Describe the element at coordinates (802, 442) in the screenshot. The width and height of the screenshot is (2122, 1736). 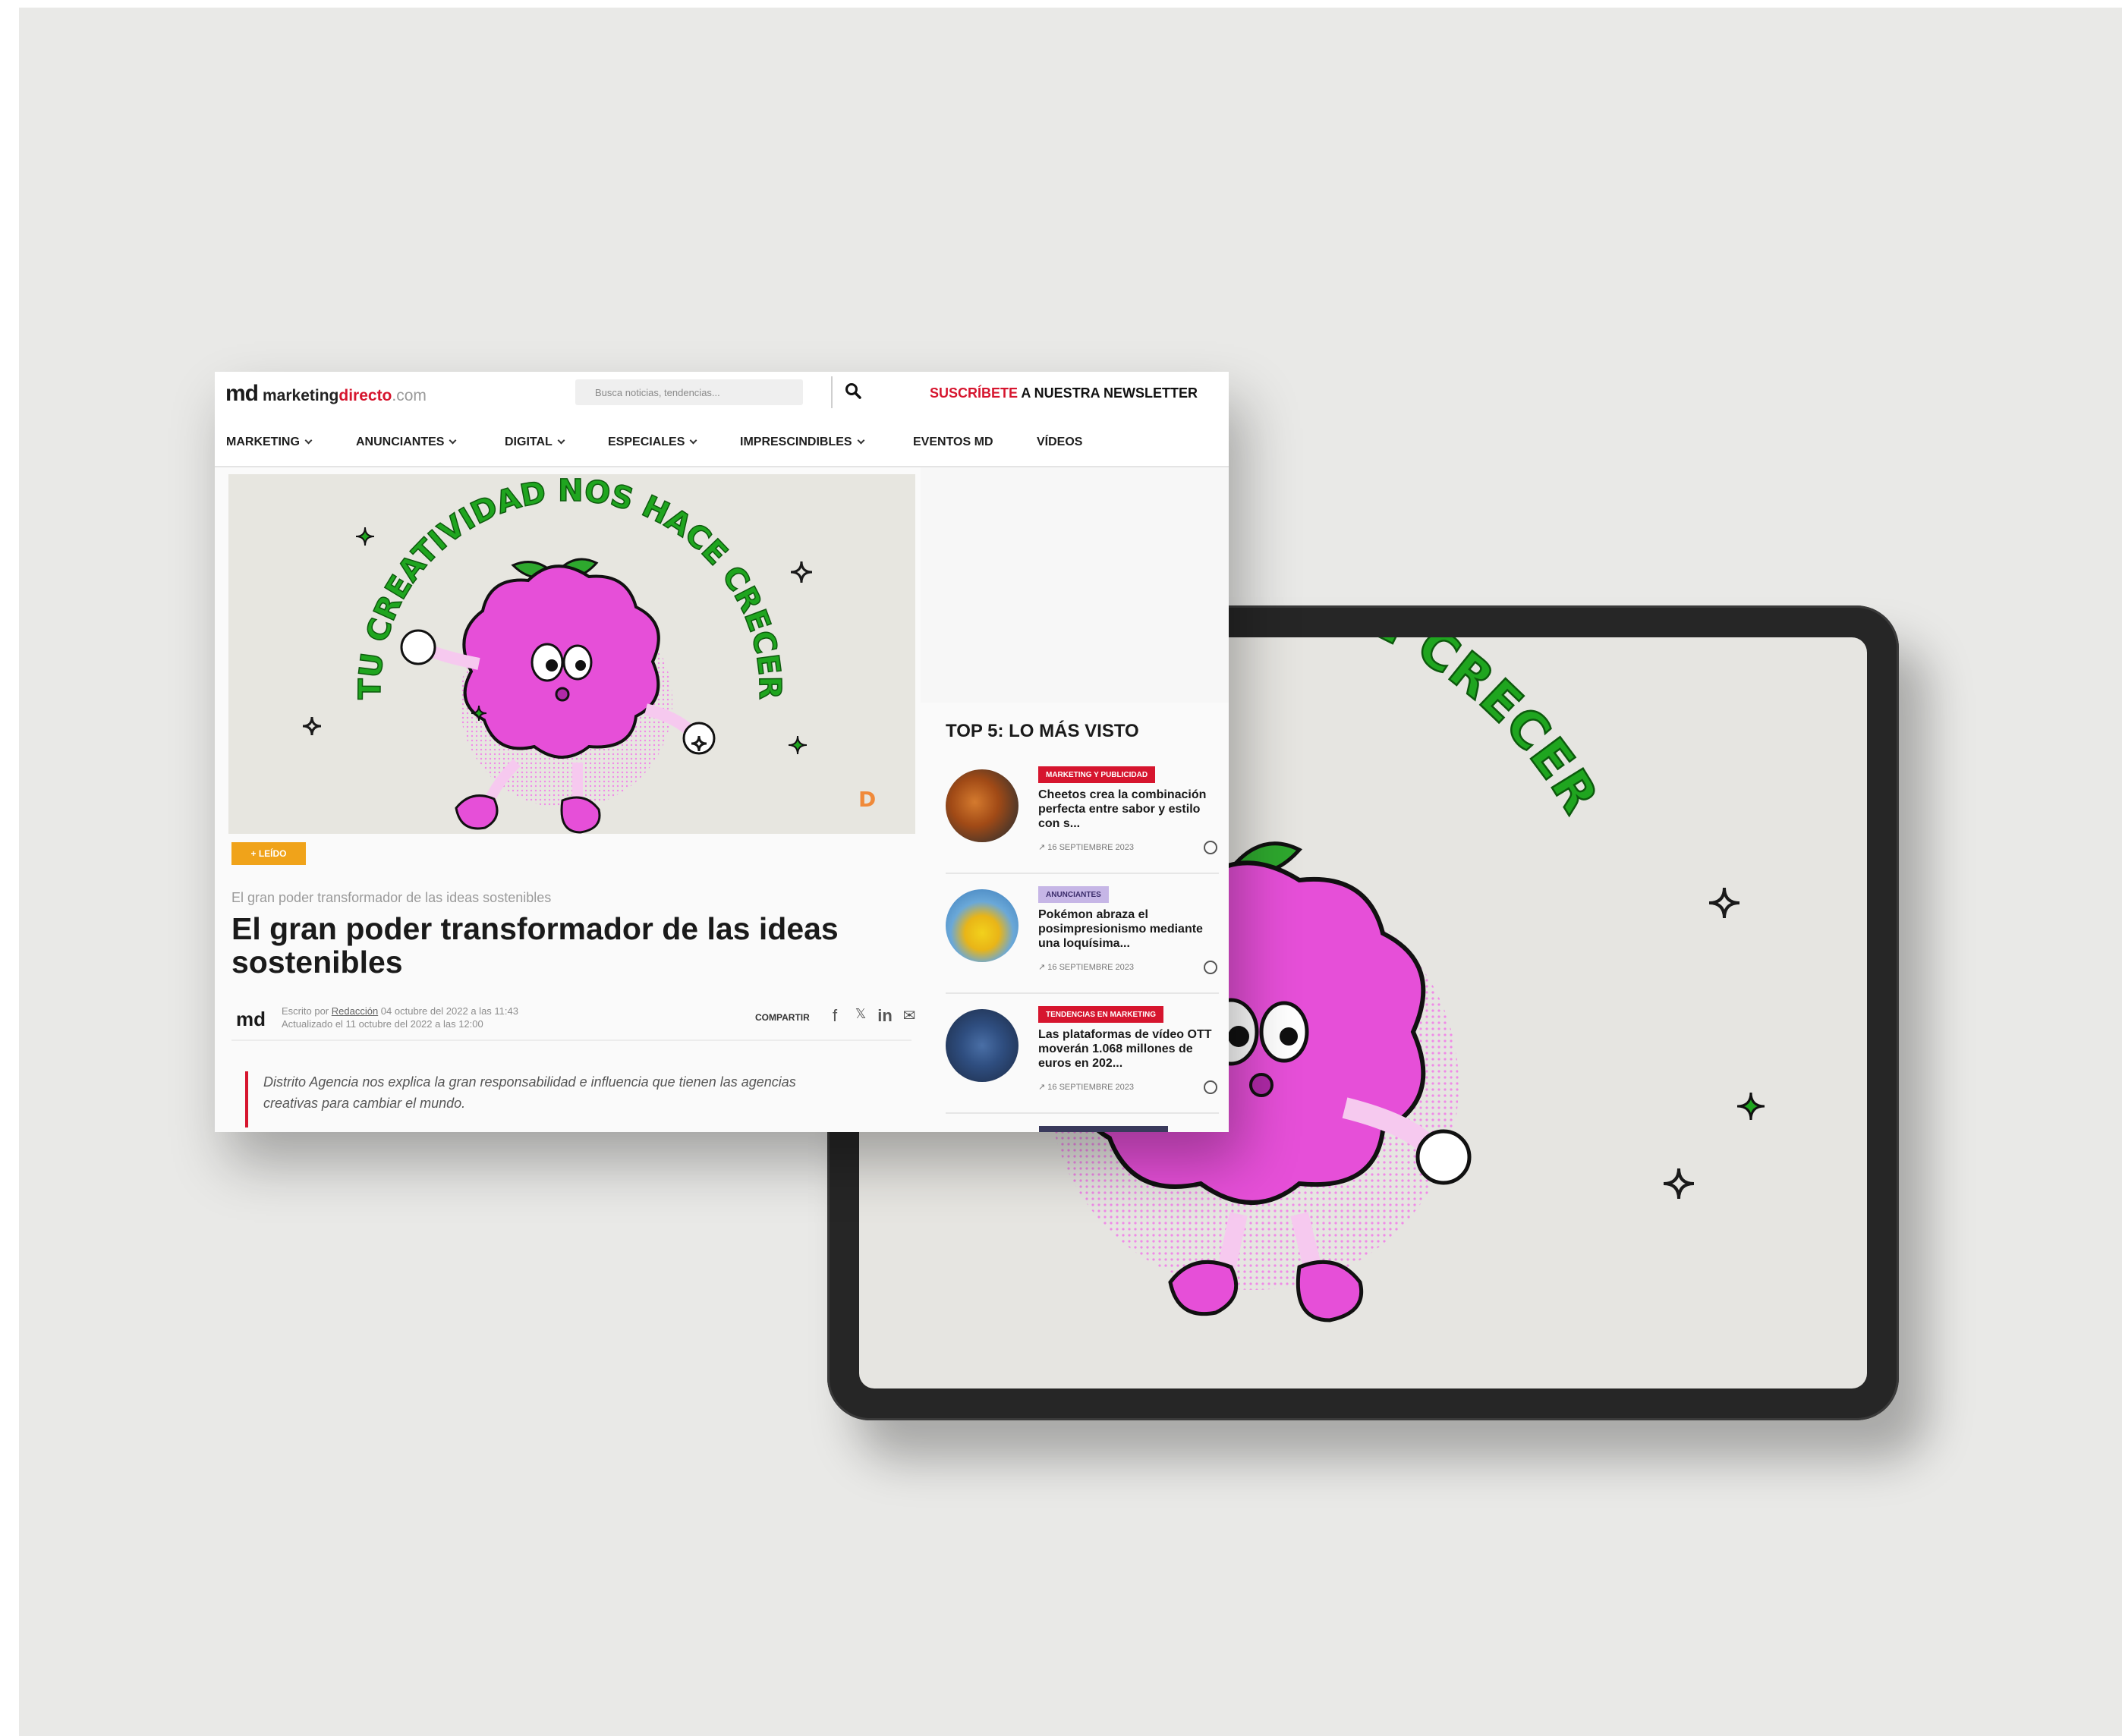
I see `nav-item-imprescindibles: IMPRESCINDIBLES` at that location.